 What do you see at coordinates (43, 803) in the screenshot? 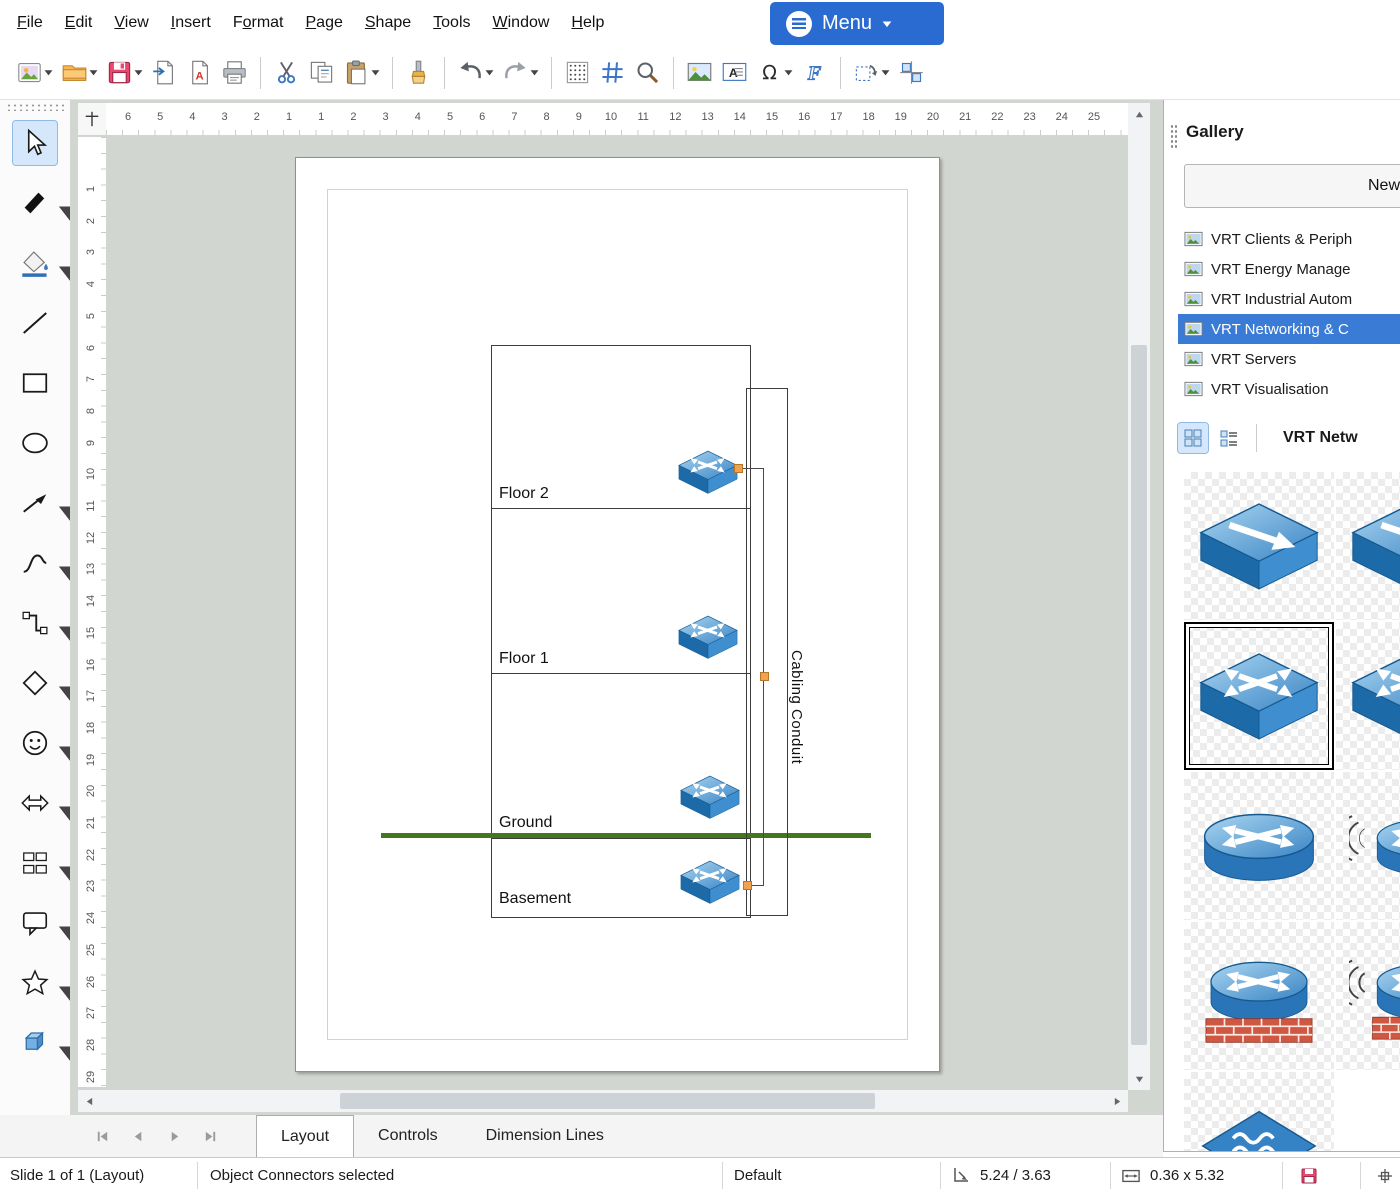
I see `block-arrows-tool` at bounding box center [43, 803].